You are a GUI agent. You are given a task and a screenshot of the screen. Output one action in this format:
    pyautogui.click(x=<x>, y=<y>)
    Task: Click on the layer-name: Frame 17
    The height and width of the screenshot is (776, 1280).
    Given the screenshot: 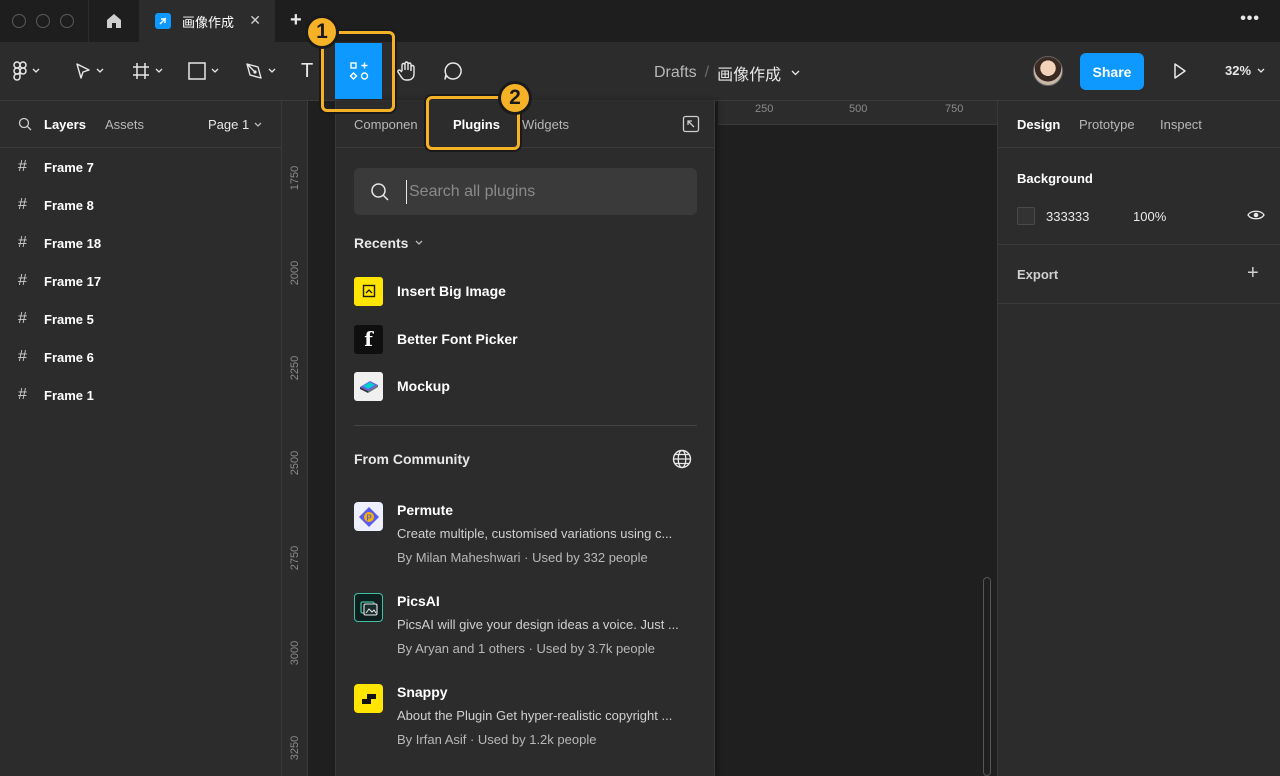 What is the action you would take?
    pyautogui.click(x=73, y=281)
    